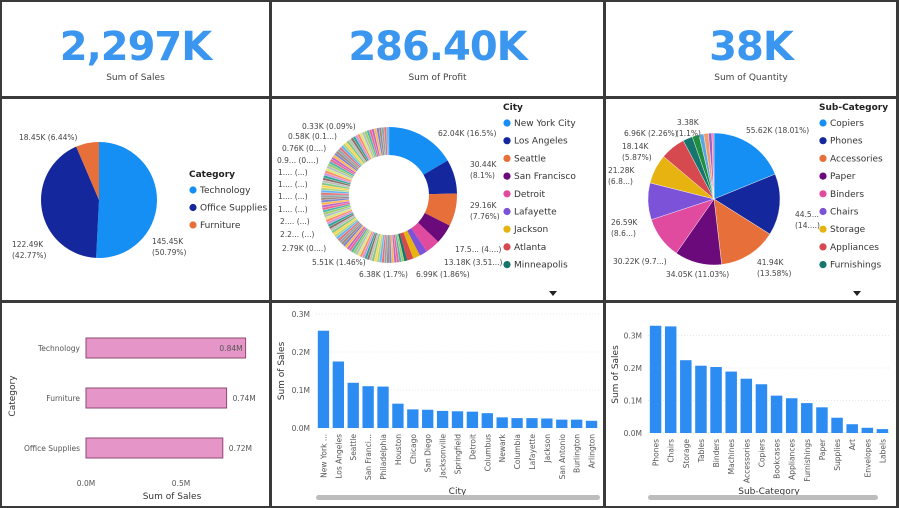 The width and height of the screenshot is (899, 508). Describe the element at coordinates (353, 447) in the screenshot. I see `city-bar-xtick-2: Seattle` at that location.